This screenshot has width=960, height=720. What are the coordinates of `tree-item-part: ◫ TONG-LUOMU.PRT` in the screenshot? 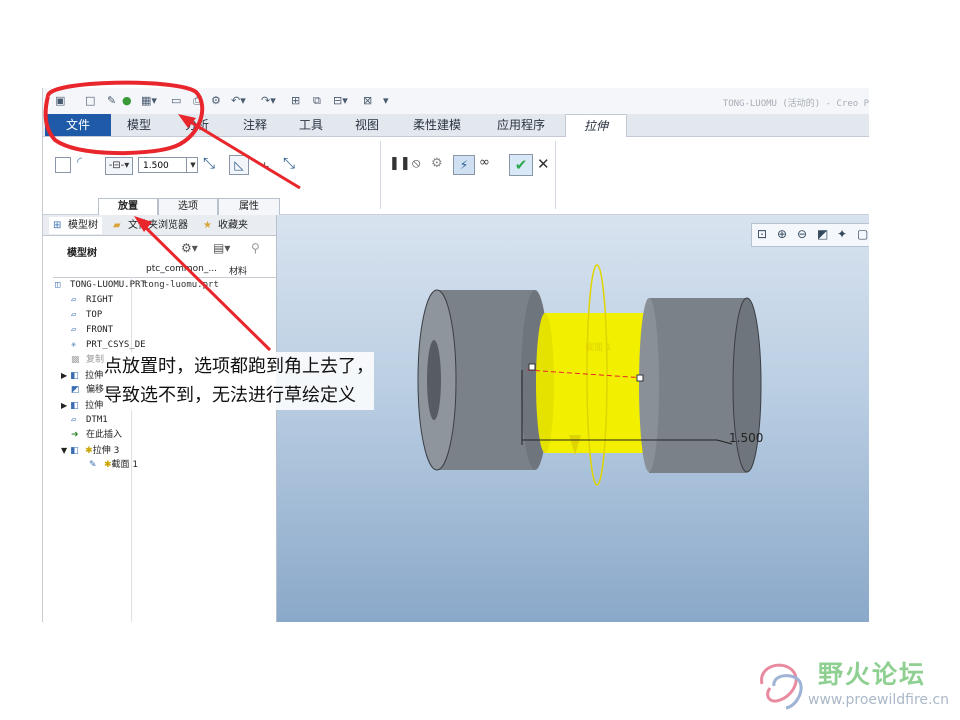 It's located at (100, 285).